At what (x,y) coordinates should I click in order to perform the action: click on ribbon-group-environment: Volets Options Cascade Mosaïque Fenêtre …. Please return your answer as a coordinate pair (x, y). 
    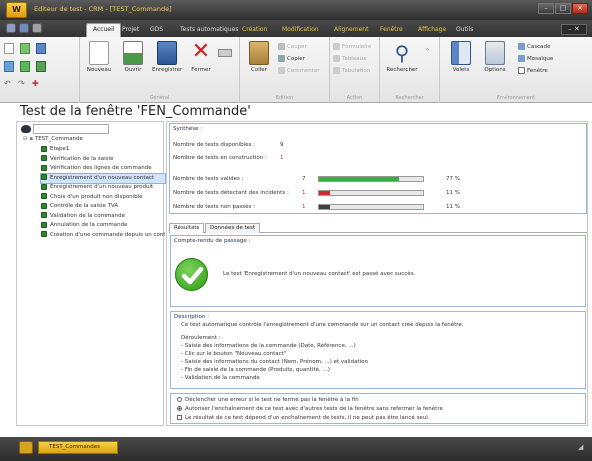
    Looking at the image, I should click on (516, 70).